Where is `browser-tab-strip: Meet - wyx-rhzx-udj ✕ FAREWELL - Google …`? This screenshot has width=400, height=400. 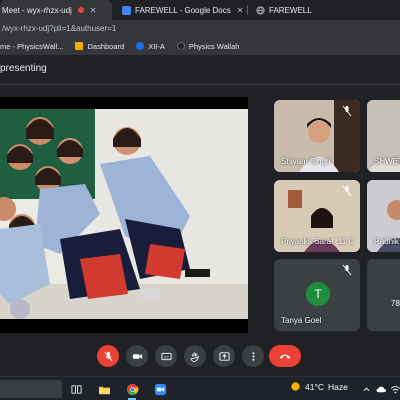
browser-tab-strip: Meet - wyx-rhzx-udj ✕ FAREWELL - Google … is located at coordinates (200, 10).